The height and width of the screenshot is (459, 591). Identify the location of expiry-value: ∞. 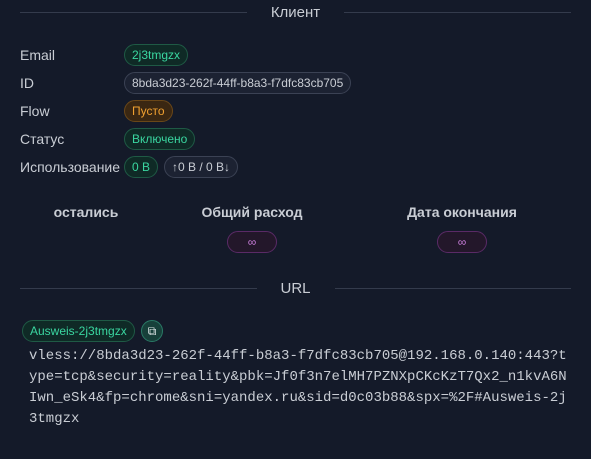
(462, 242).